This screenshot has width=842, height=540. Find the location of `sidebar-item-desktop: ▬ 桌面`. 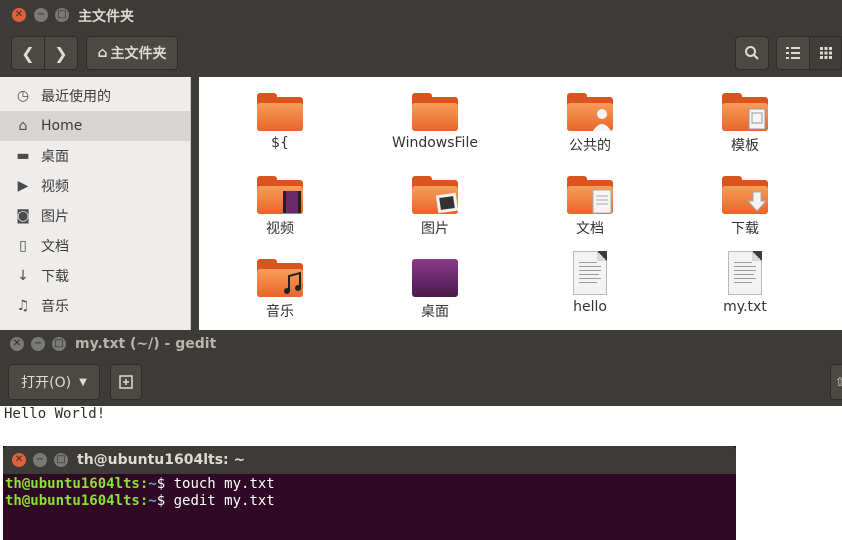

sidebar-item-desktop: ▬ 桌面 is located at coordinates (95, 156).